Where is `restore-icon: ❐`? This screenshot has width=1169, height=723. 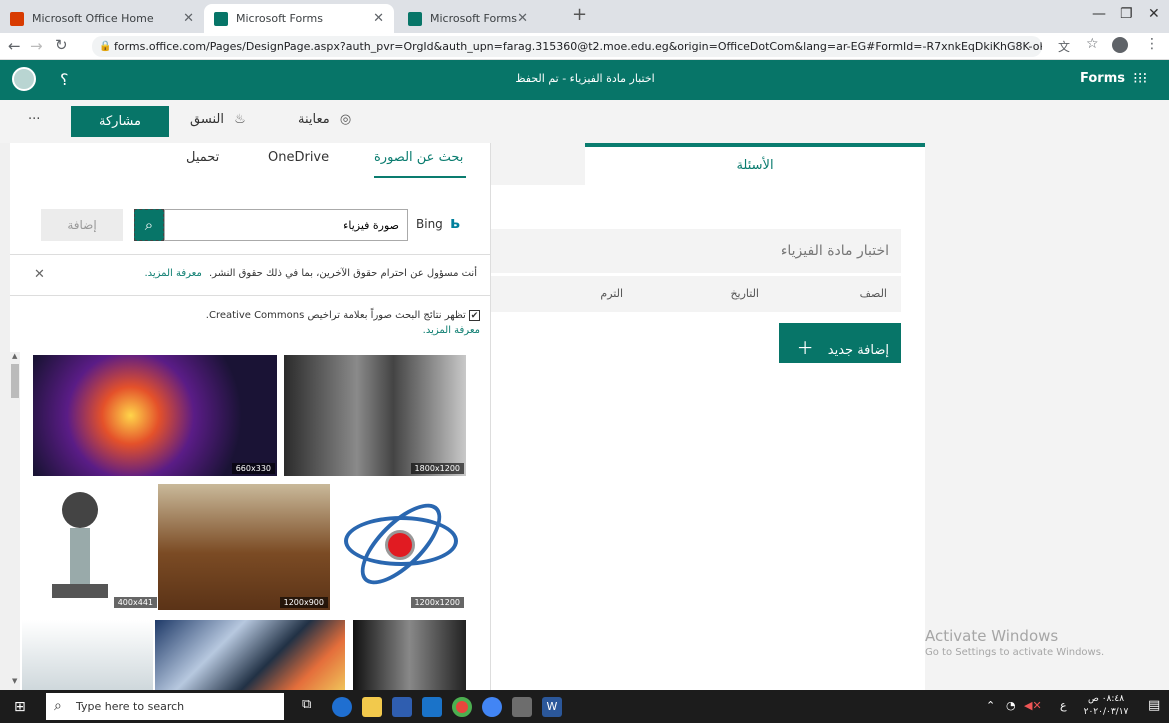
restore-icon: ❐ is located at coordinates (1126, 14).